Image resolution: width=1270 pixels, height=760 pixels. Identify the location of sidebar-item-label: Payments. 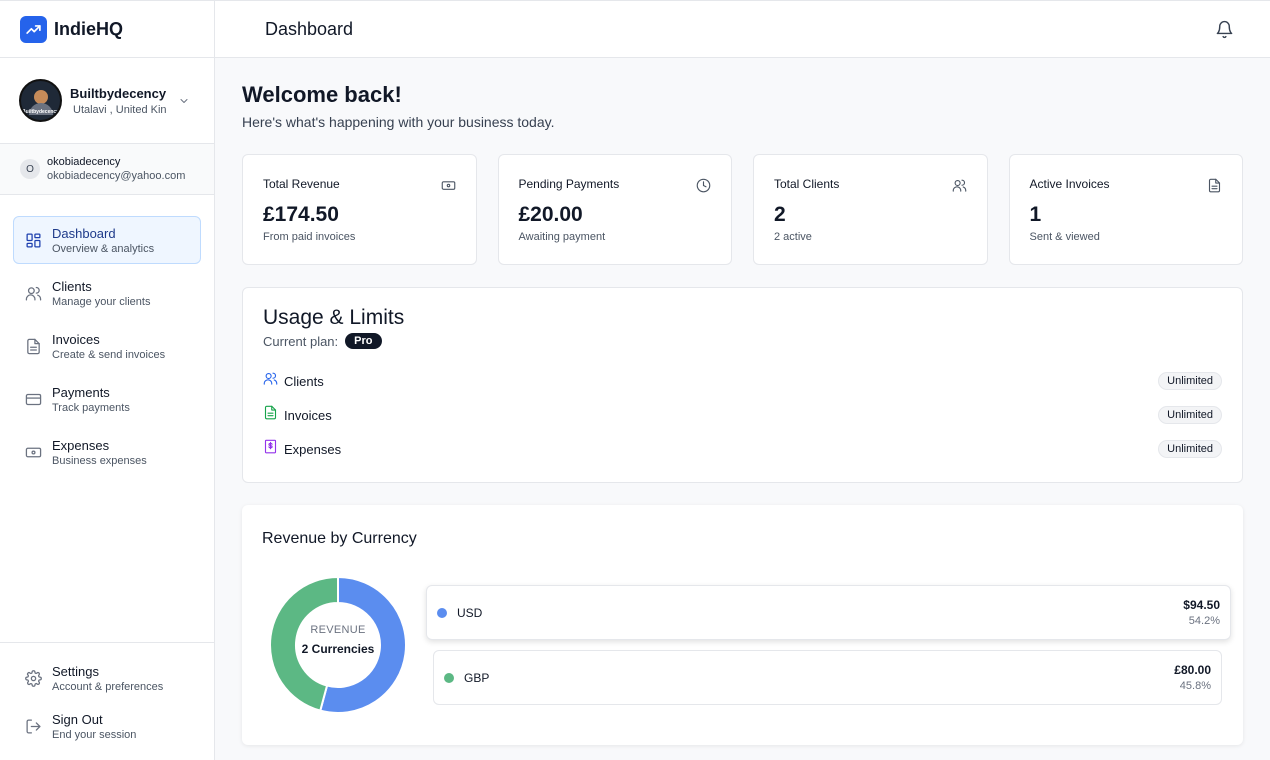
(81, 392).